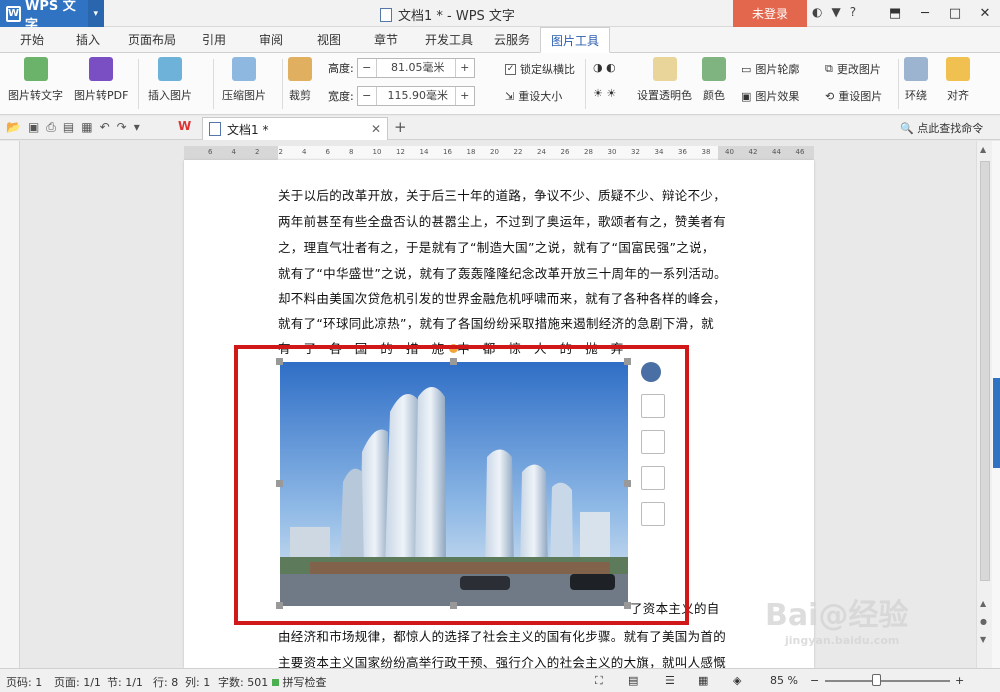 This screenshot has width=1000, height=692. What do you see at coordinates (243, 682) in the screenshot?
I see `status-word-count: 字数: 501` at bounding box center [243, 682].